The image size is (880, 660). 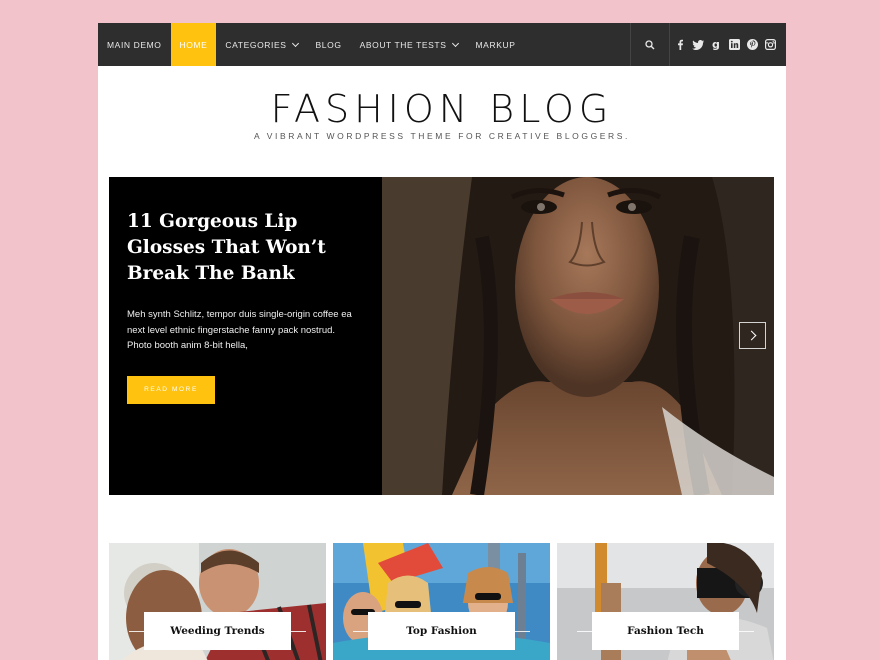 I want to click on nav-item-home: HOME, so click(x=193, y=44).